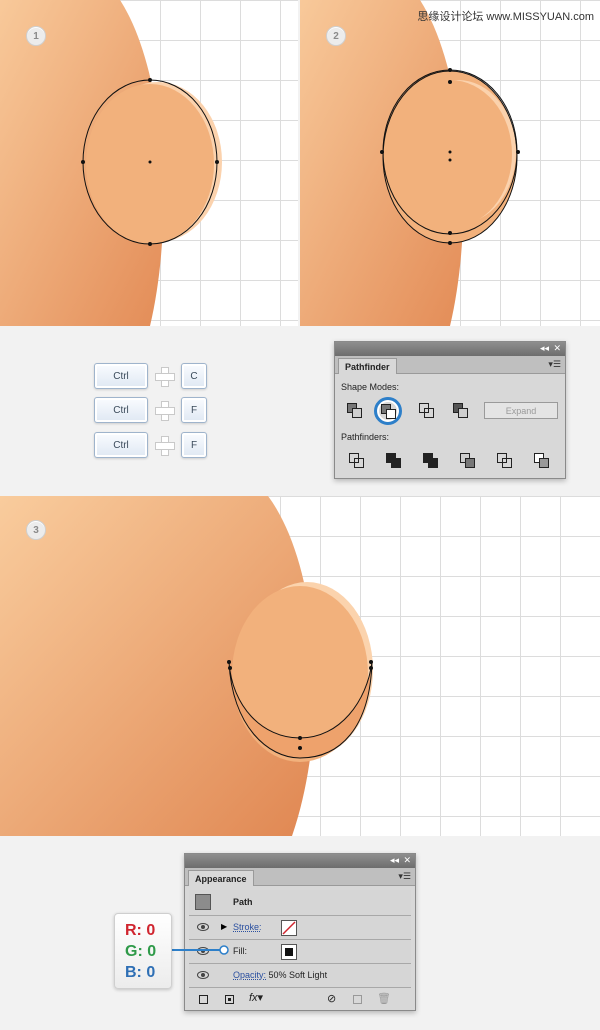  Describe the element at coordinates (542, 461) in the screenshot. I see `minus-back-icon` at that location.